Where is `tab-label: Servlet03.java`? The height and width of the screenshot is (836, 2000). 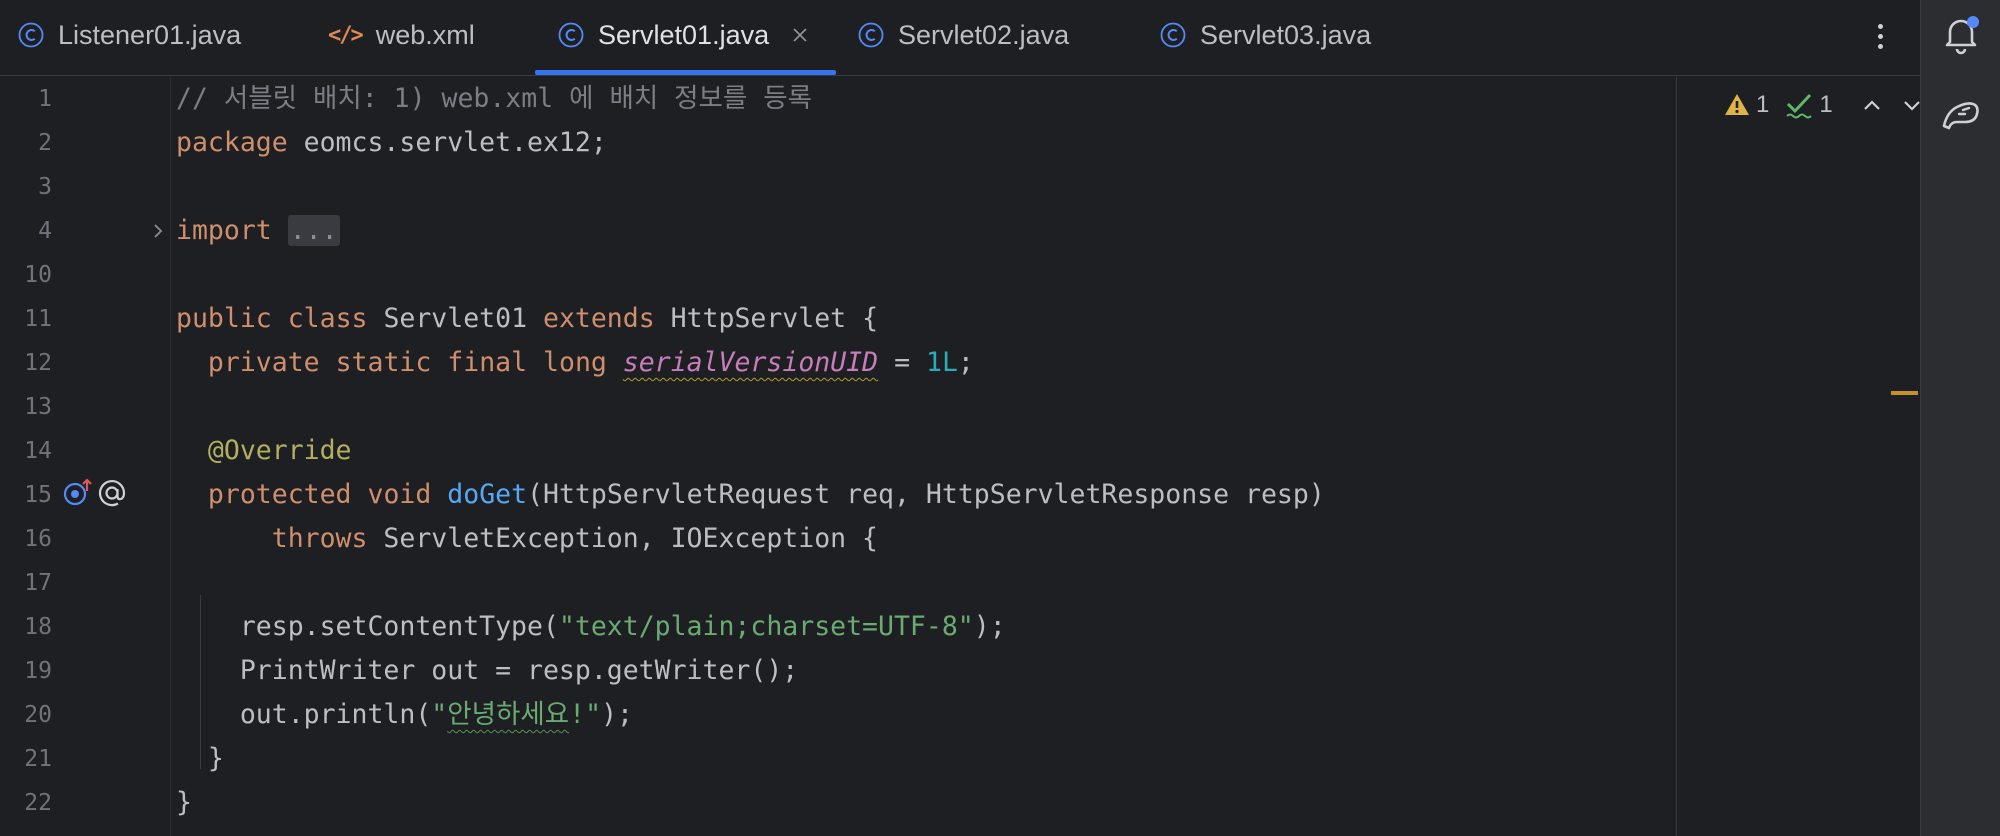
tab-label: Servlet03.java is located at coordinates (1286, 34).